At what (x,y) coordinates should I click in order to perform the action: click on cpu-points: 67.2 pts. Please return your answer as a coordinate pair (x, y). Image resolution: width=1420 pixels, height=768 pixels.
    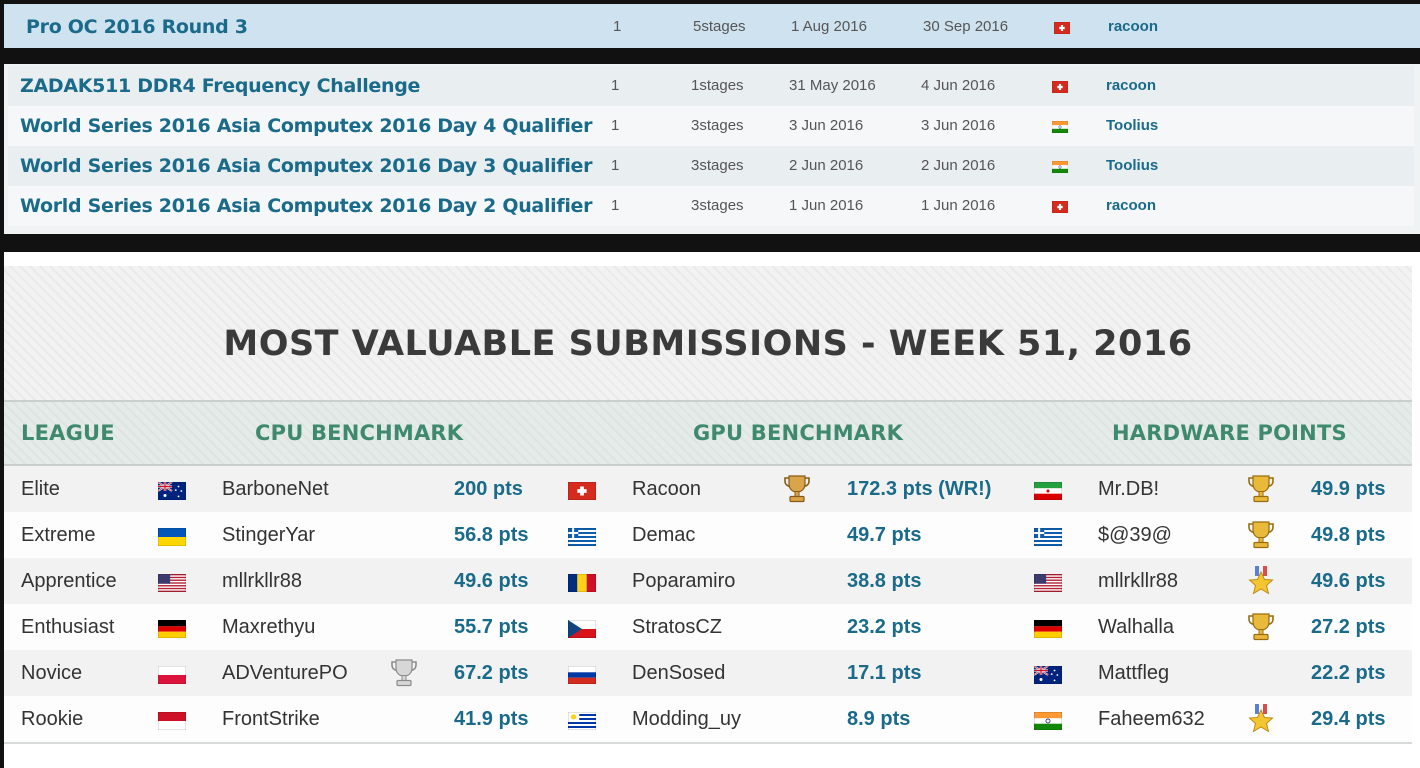
    Looking at the image, I should click on (491, 673).